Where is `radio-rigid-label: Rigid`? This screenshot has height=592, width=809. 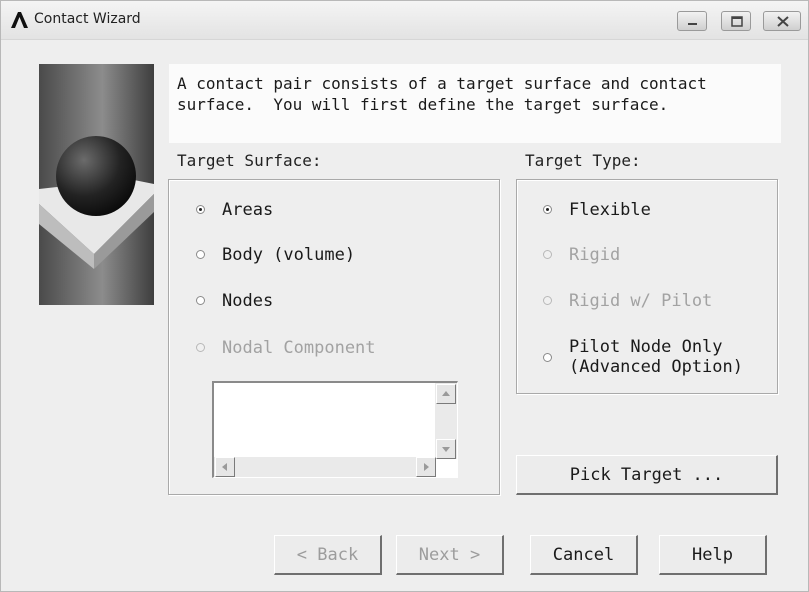 radio-rigid-label: Rigid is located at coordinates (595, 255).